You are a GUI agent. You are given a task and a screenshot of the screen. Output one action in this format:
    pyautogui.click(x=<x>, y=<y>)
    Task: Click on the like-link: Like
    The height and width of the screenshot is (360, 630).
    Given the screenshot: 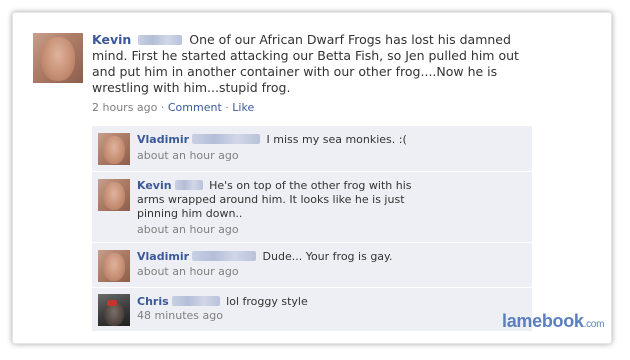 What is the action you would take?
    pyautogui.click(x=243, y=107)
    